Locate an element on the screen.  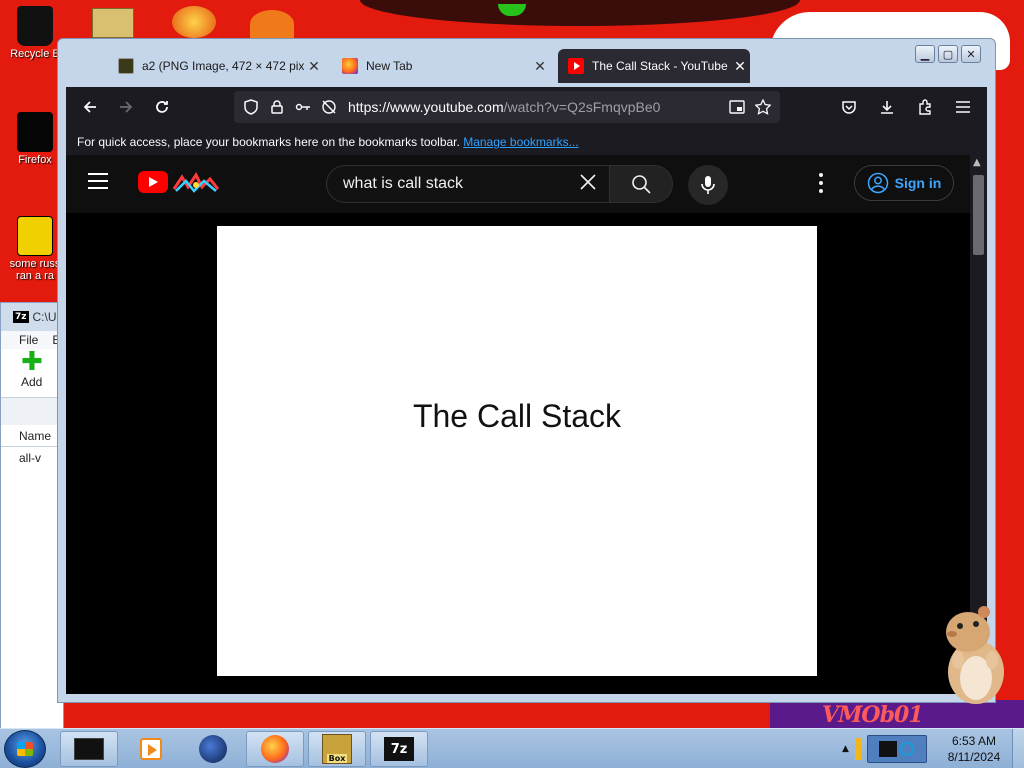
network-icon is located at coordinates (907, 749).